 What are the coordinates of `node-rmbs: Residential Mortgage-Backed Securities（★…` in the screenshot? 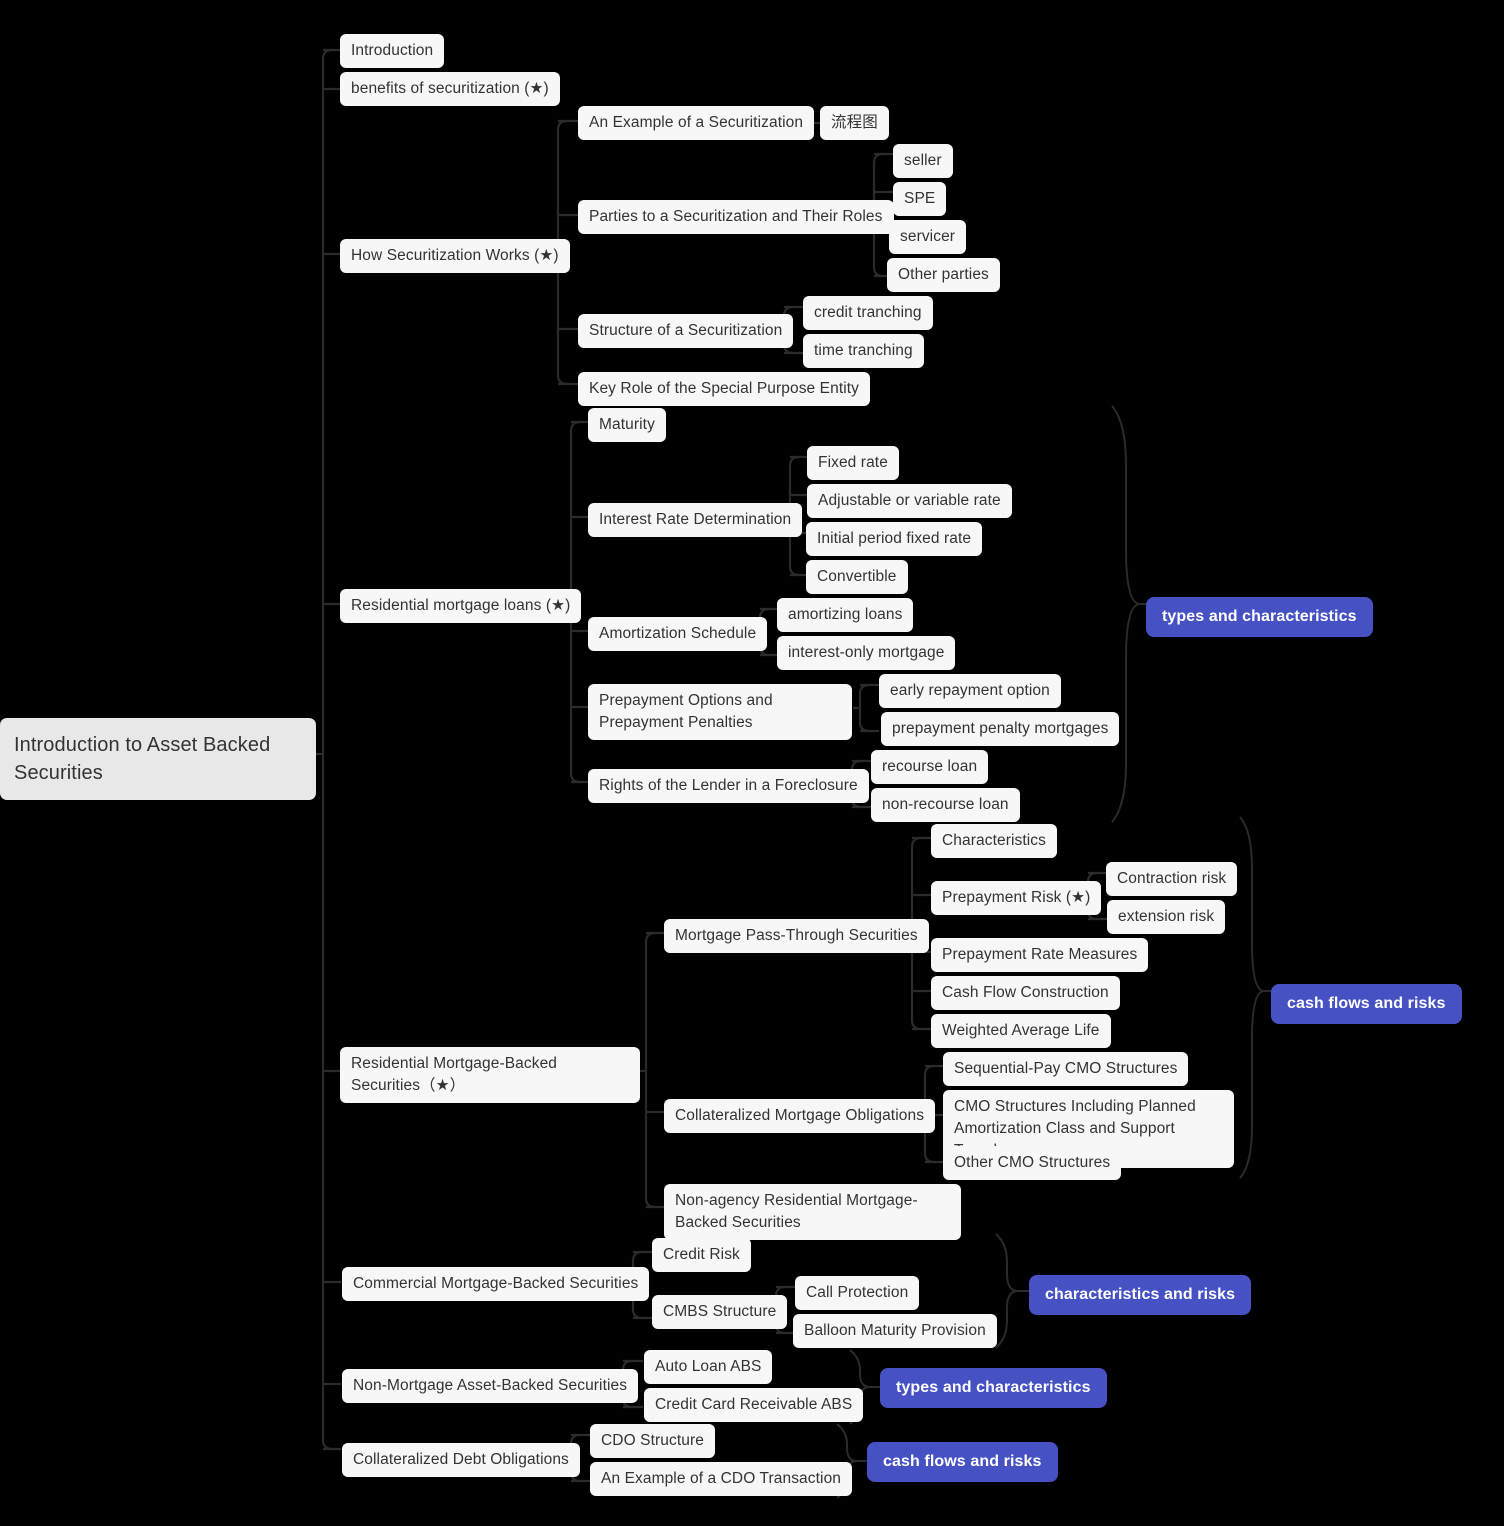 It's located at (490, 1075).